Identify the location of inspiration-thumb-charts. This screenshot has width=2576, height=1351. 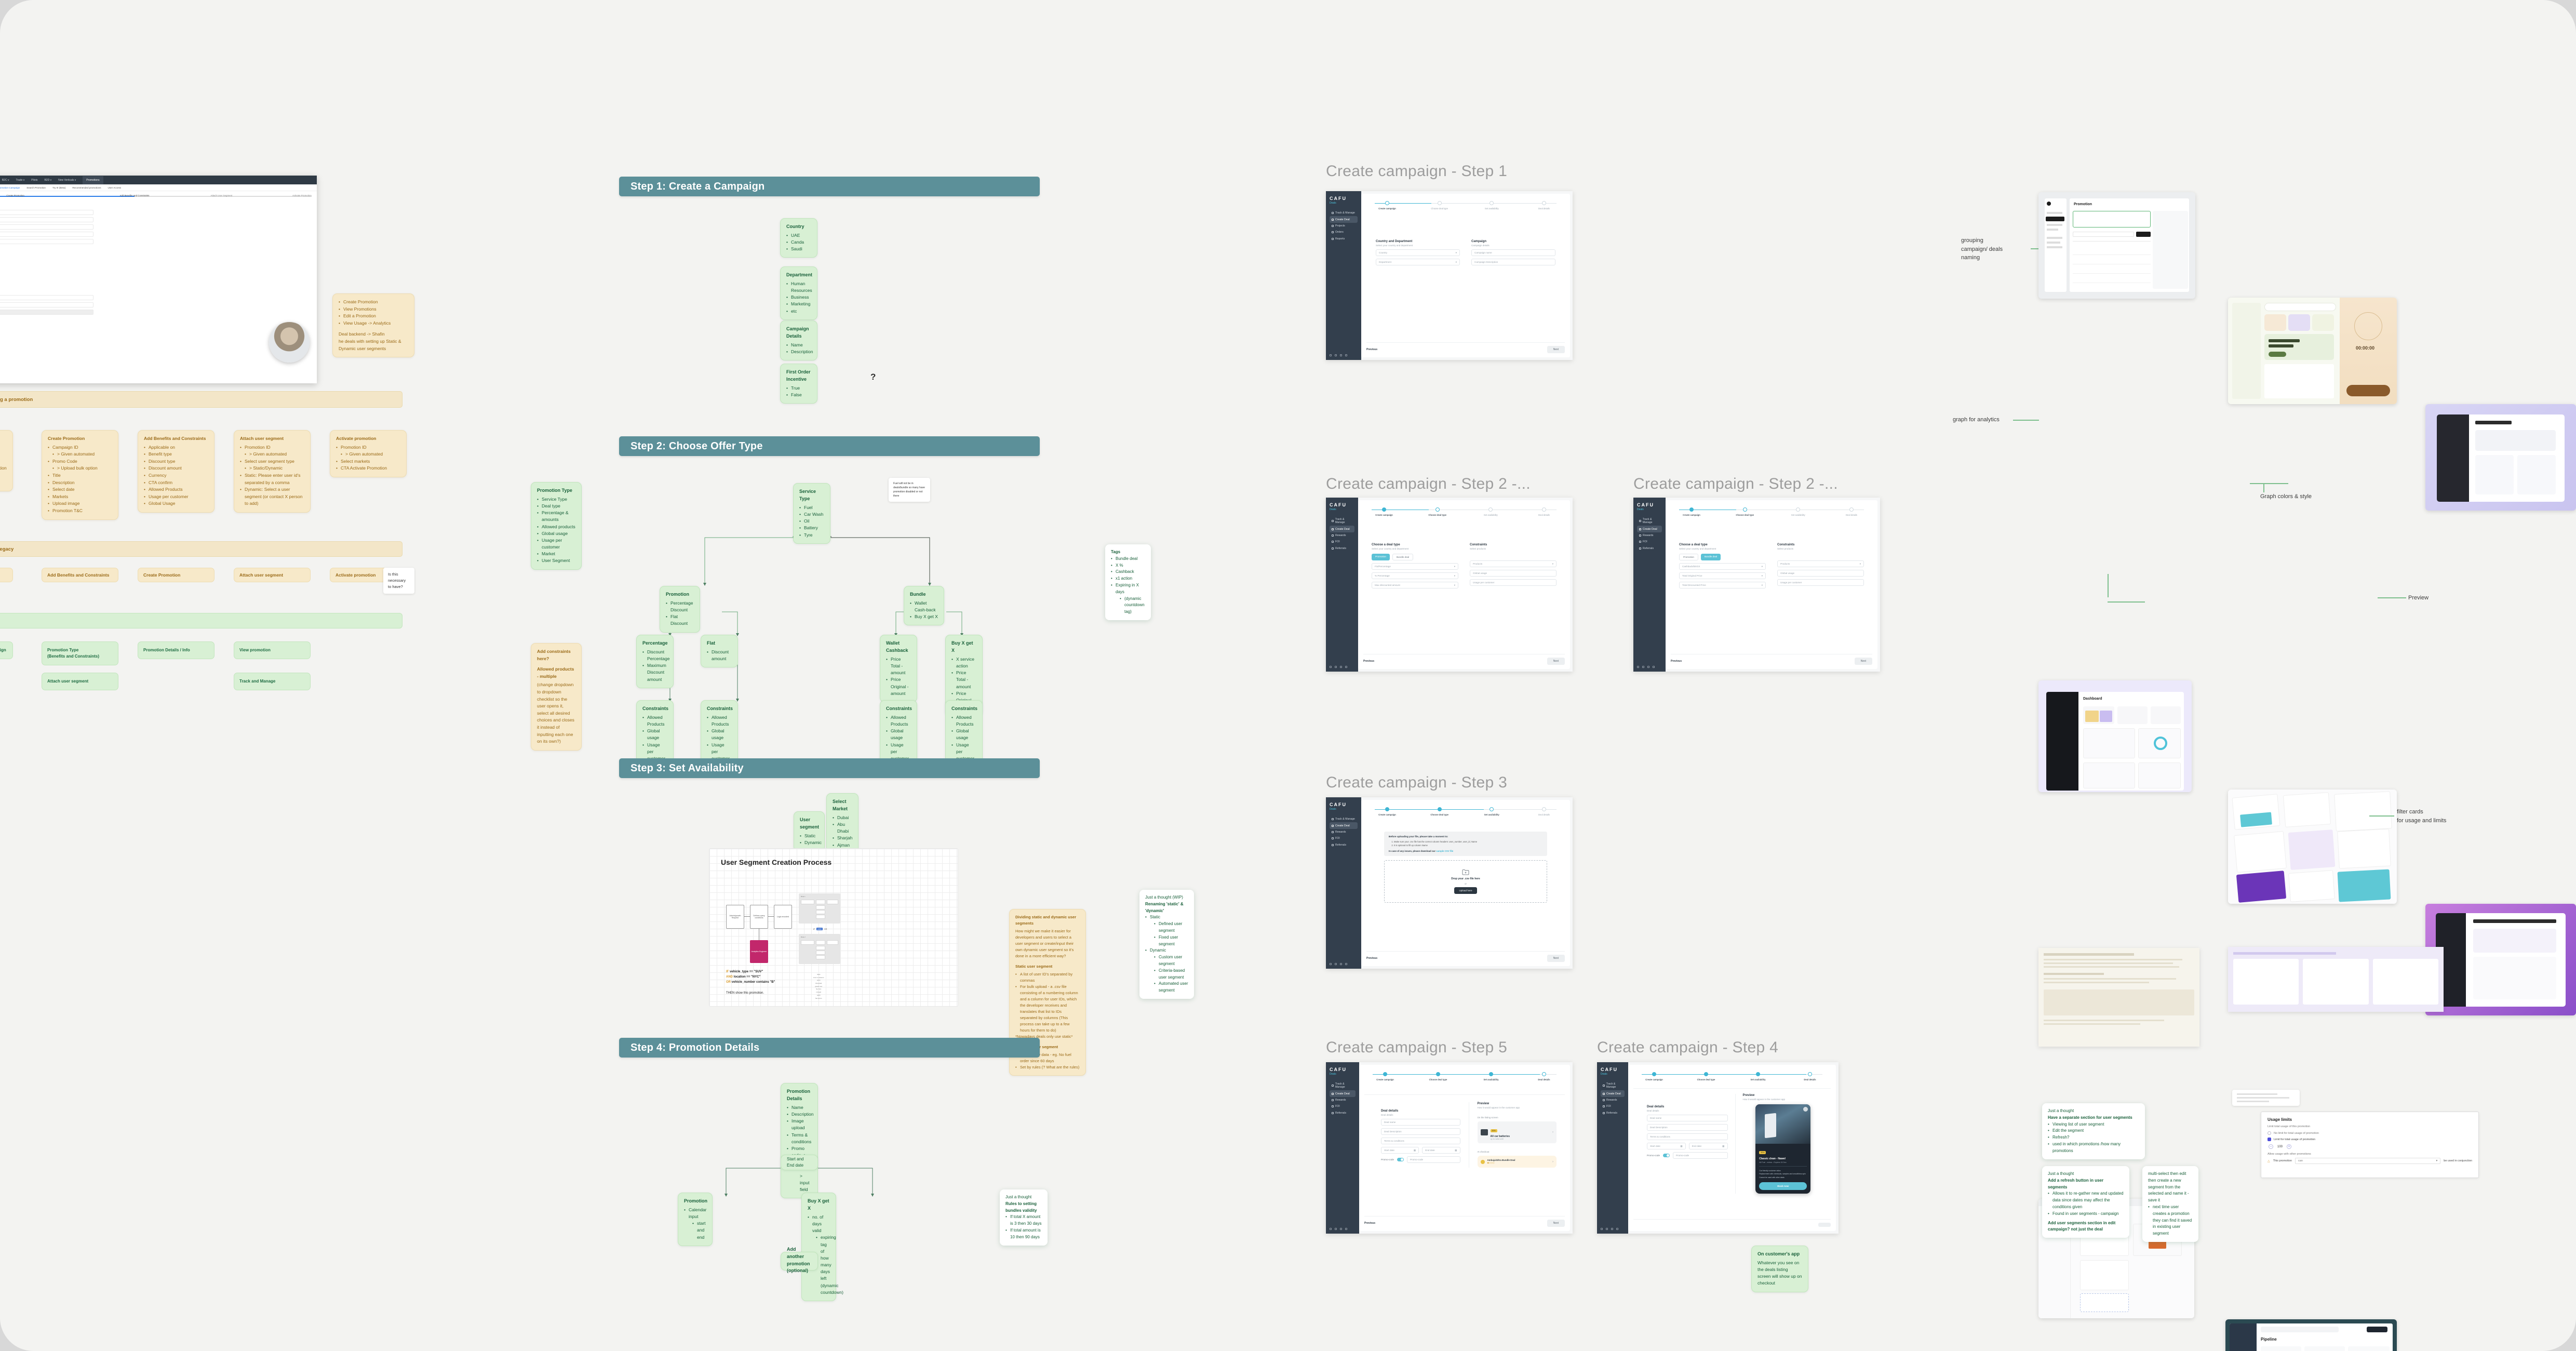
(2313, 847).